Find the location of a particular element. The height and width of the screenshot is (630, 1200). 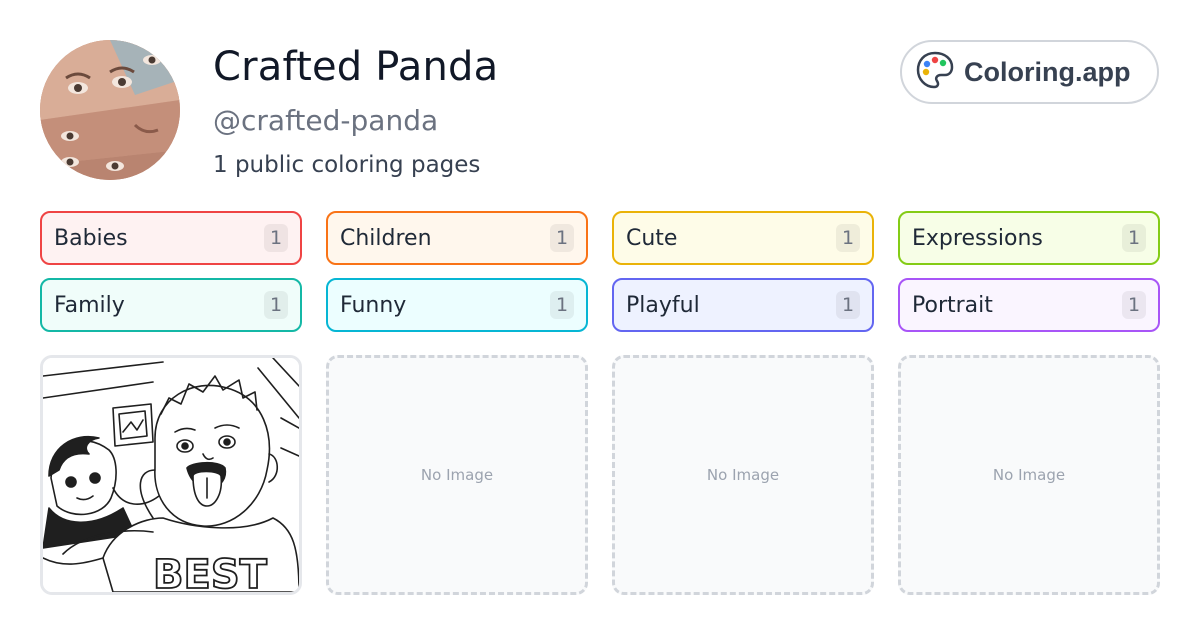

tag-funny: Funny 1 is located at coordinates (457, 305).